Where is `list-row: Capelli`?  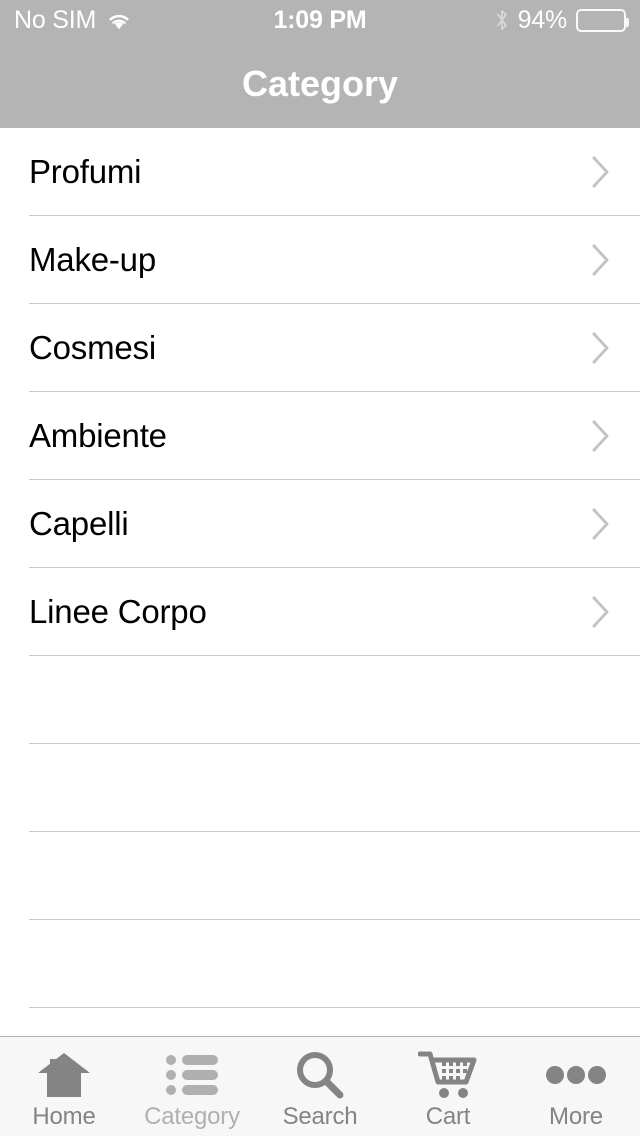
list-row: Capelli is located at coordinates (320, 524).